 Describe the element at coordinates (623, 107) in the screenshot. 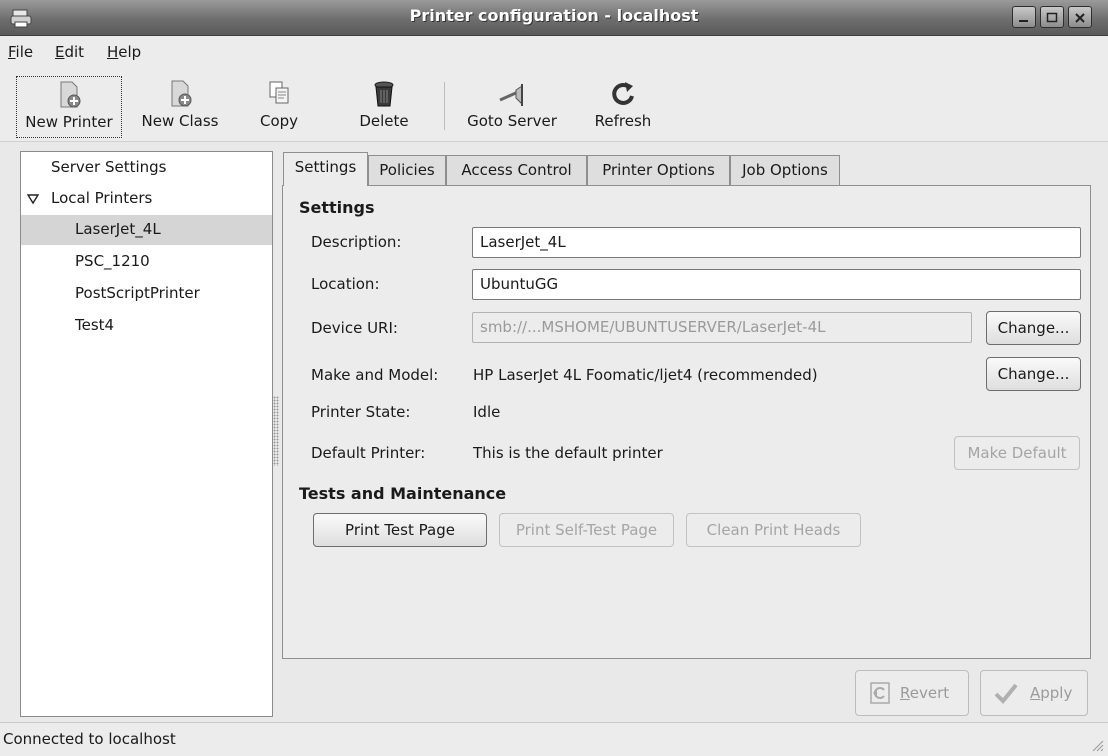

I see `refresh-button: Refresh` at that location.